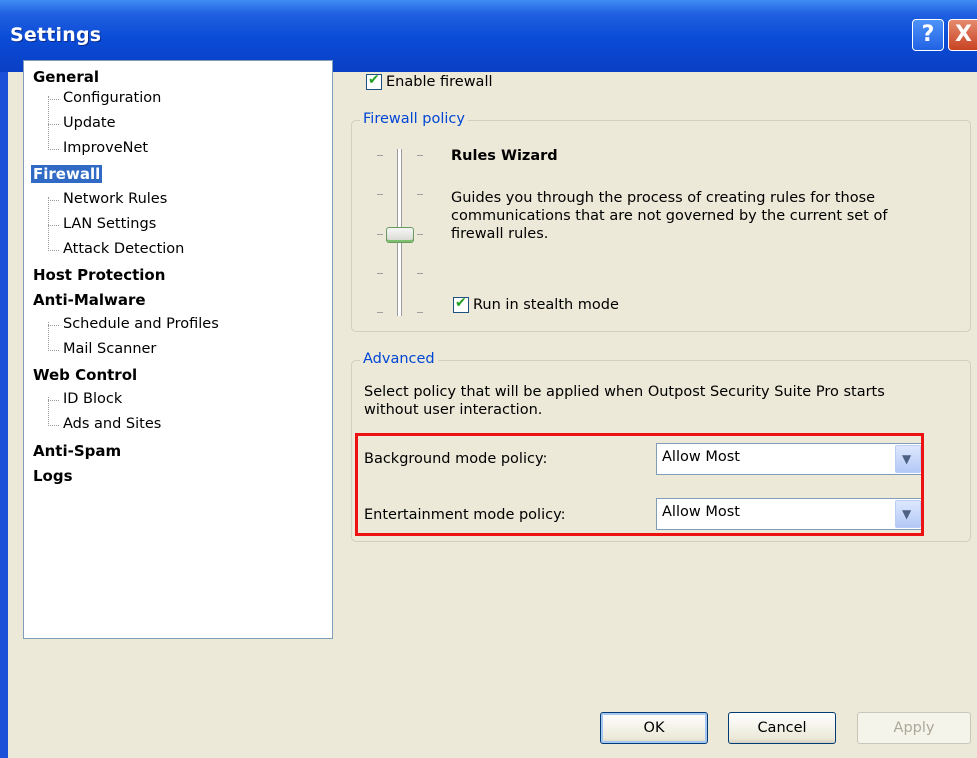  Describe the element at coordinates (654, 728) in the screenshot. I see `ok-button: OK` at that location.